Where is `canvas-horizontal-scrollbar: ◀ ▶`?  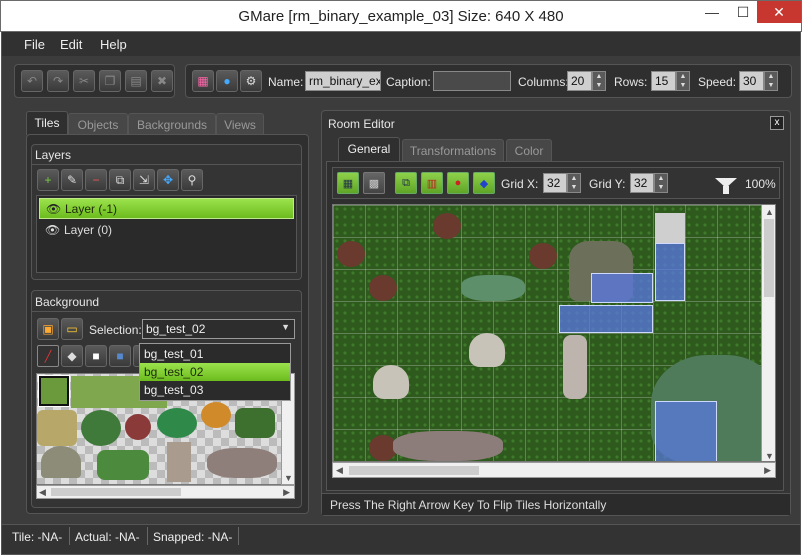
canvas-horizontal-scrollbar: ◀ ▶ is located at coordinates (554, 470).